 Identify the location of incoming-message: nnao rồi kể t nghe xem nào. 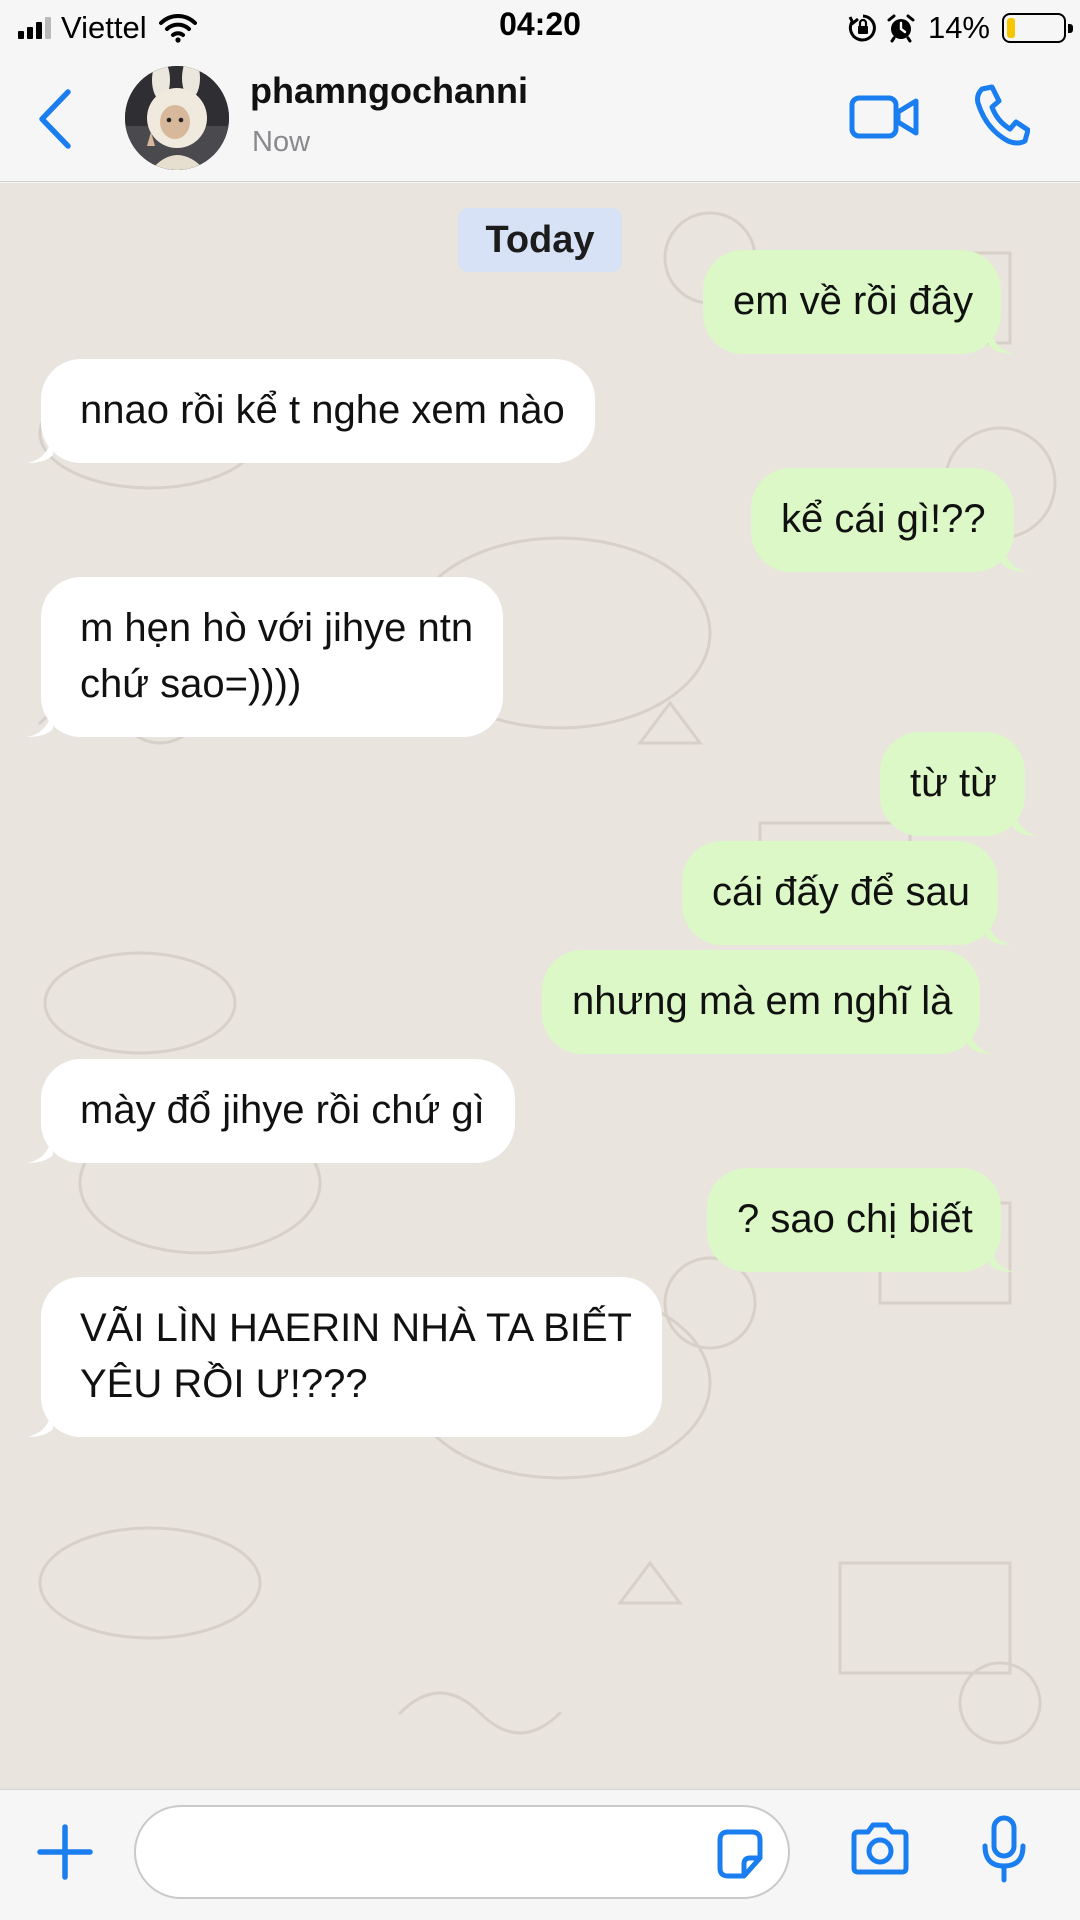
(311, 411).